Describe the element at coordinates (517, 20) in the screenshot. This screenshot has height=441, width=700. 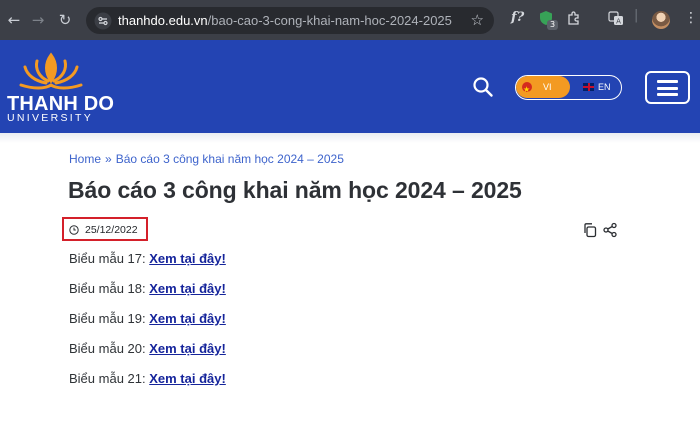
I see `fx-extension-icon: f?` at that location.